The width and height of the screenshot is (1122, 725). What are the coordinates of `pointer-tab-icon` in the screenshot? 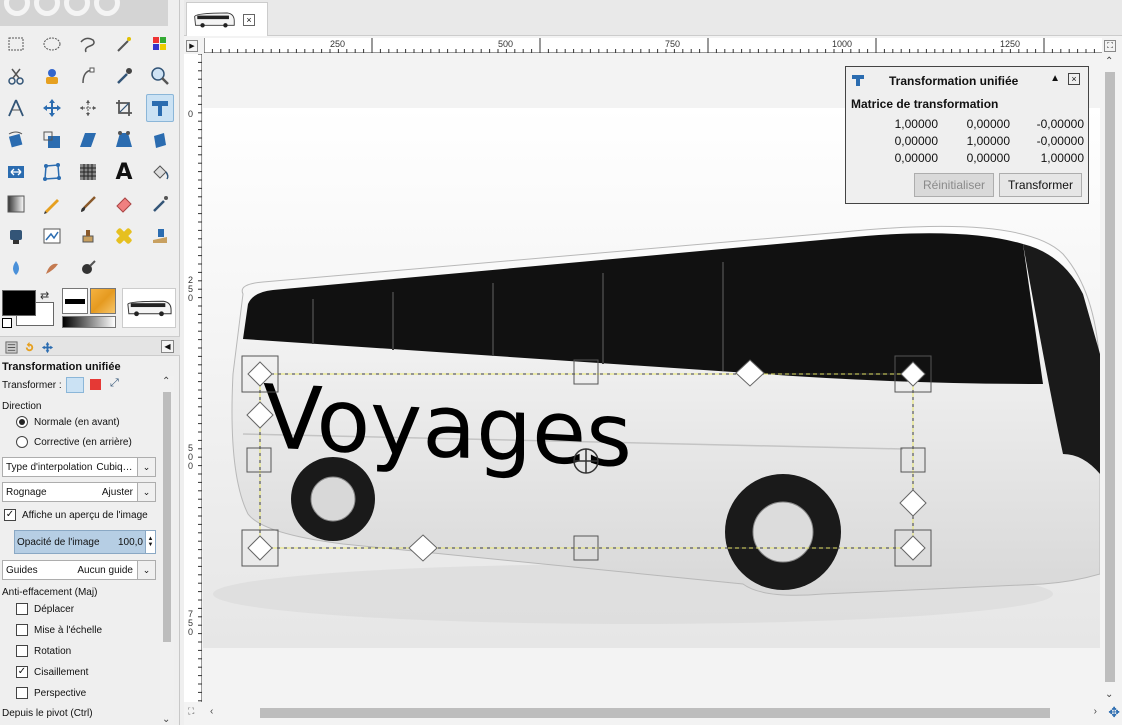 It's located at (47, 347).